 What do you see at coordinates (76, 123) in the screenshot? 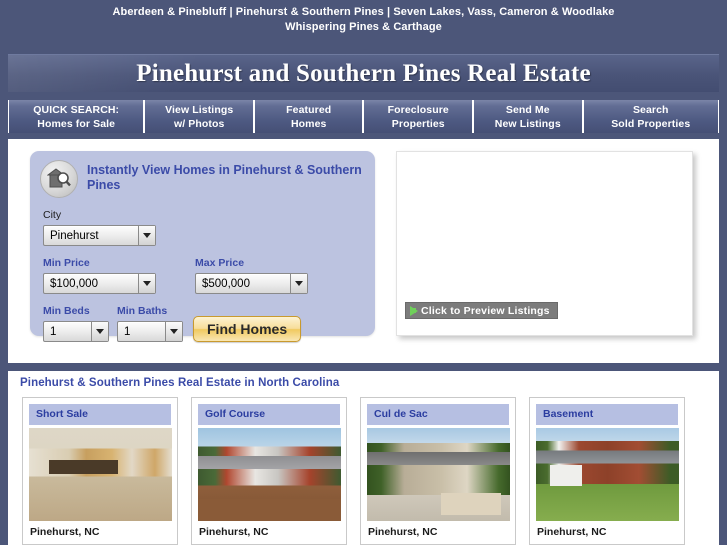
I see `nav-tab-line-2: Homes for Sale` at bounding box center [76, 123].